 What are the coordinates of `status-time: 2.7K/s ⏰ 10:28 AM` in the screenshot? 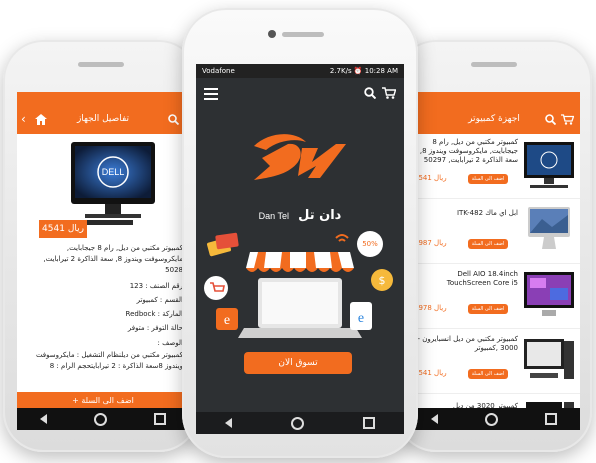 It's located at (363, 71).